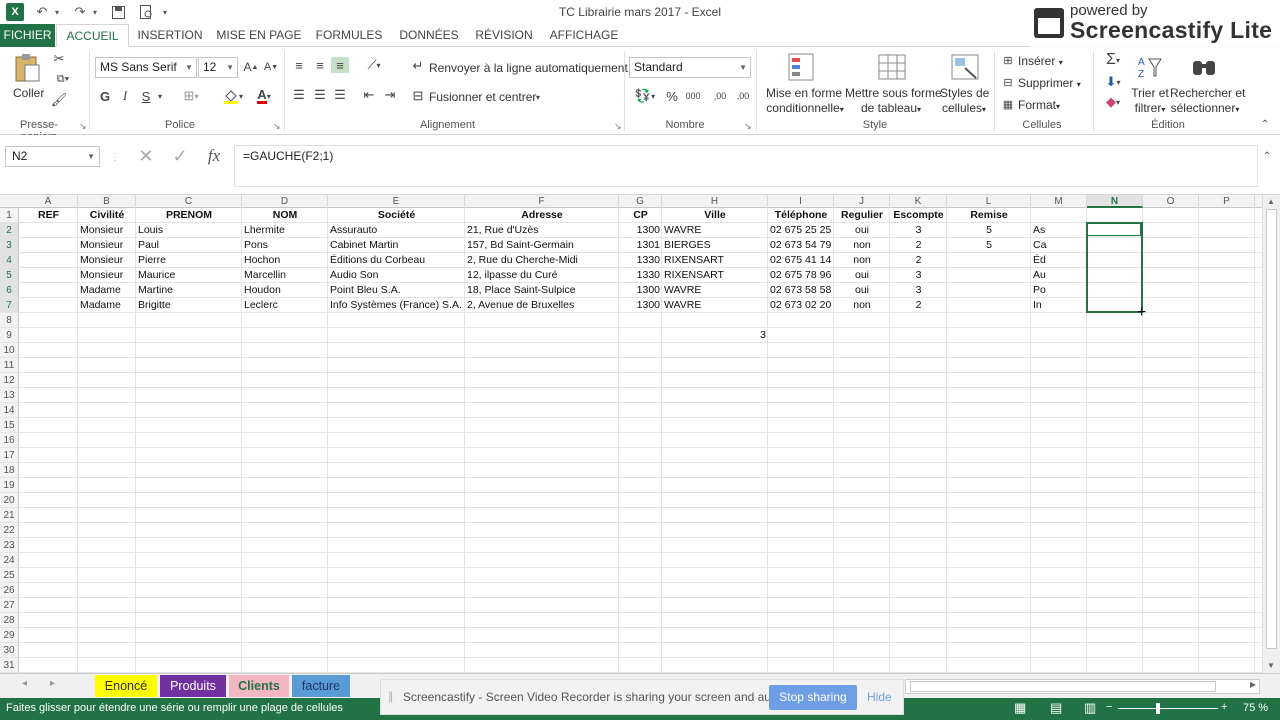 The width and height of the screenshot is (1280, 720). What do you see at coordinates (1114, 229) in the screenshot?
I see `active-cell` at bounding box center [1114, 229].